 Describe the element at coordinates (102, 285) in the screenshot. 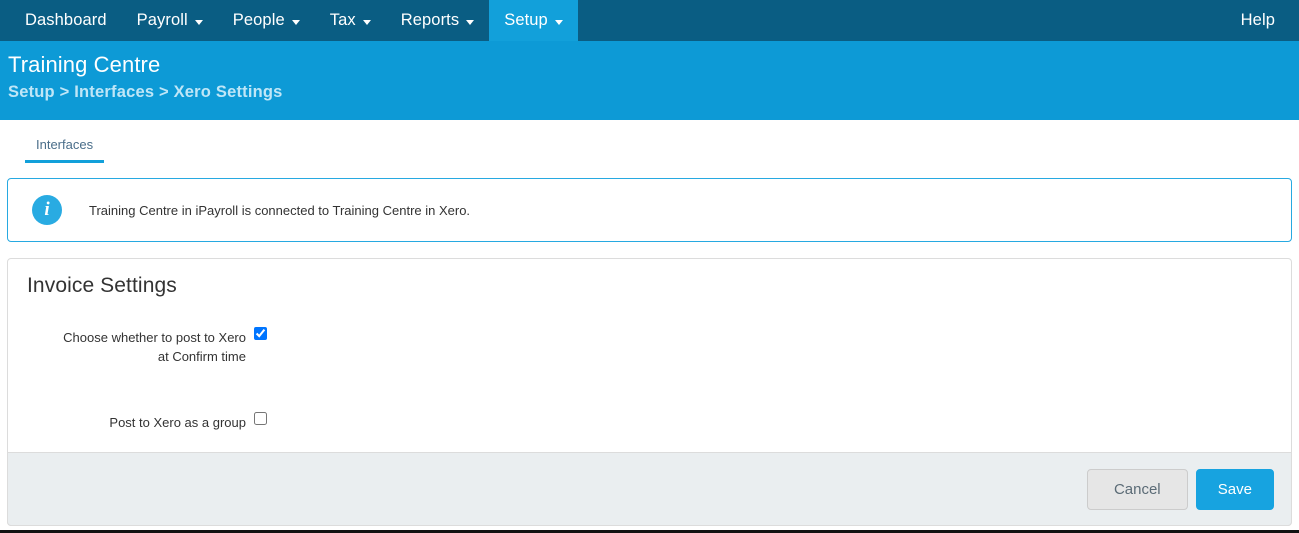

I see `panel-title: Invoice Settings` at that location.